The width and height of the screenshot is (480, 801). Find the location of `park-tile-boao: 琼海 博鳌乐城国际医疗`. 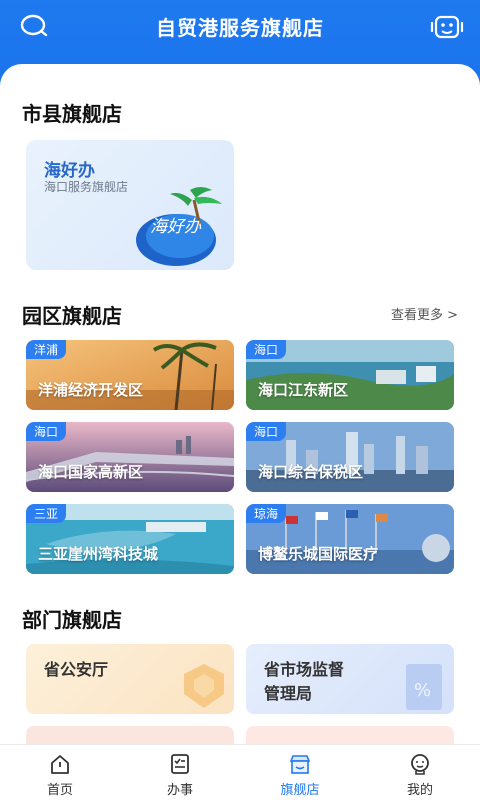

park-tile-boao: 琼海 博鳌乐城国际医疗 is located at coordinates (350, 539).